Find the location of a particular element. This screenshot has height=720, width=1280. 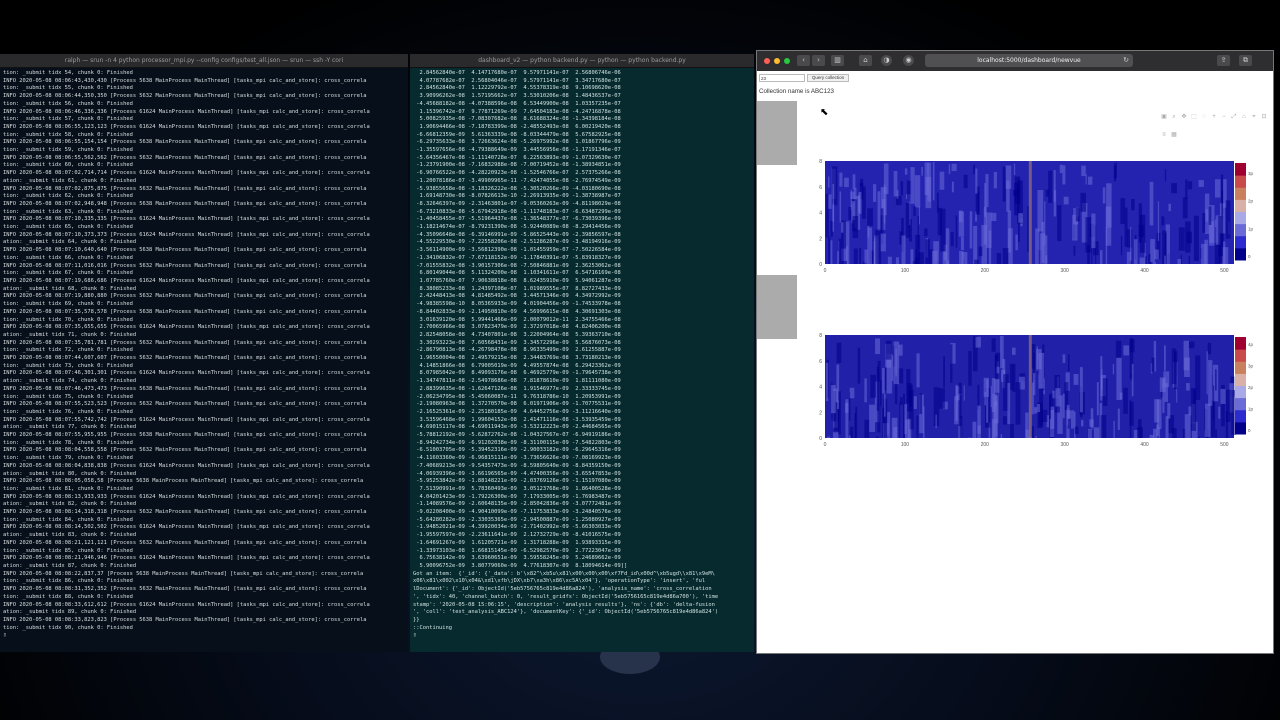

back-button: ‹ is located at coordinates (803, 60).